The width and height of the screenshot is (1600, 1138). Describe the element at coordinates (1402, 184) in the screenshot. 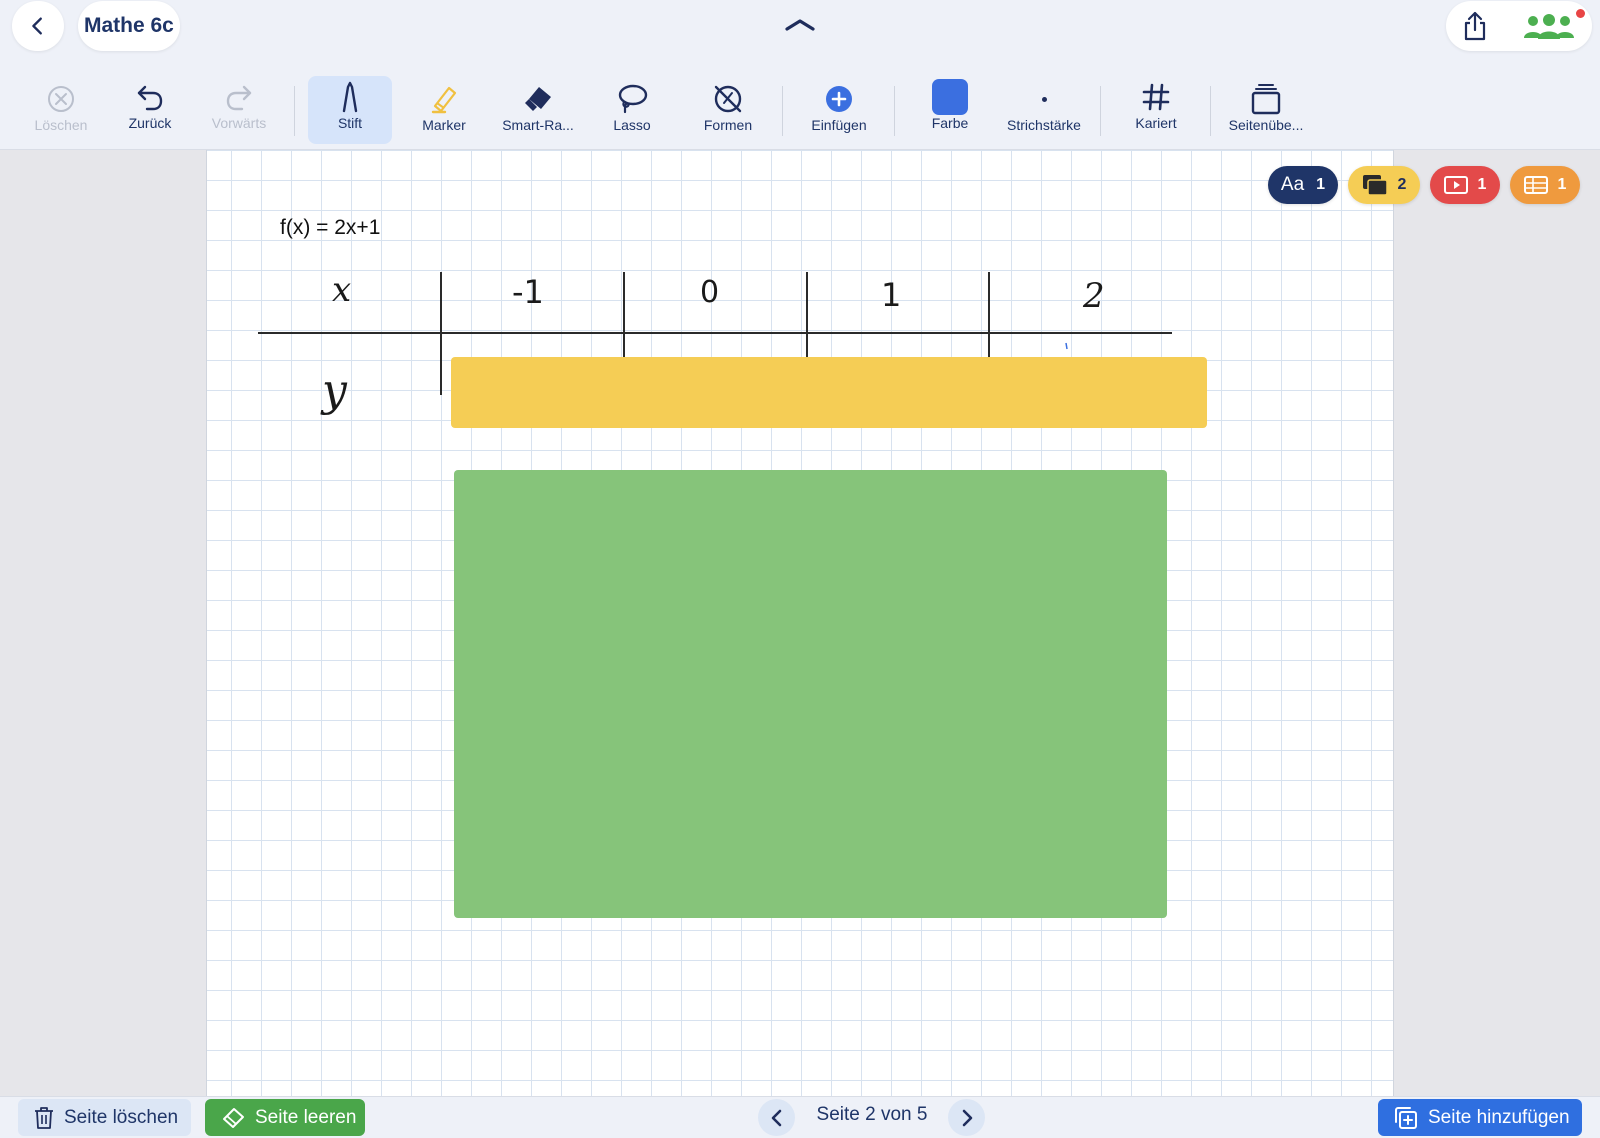

I see `badge-count: 2` at that location.